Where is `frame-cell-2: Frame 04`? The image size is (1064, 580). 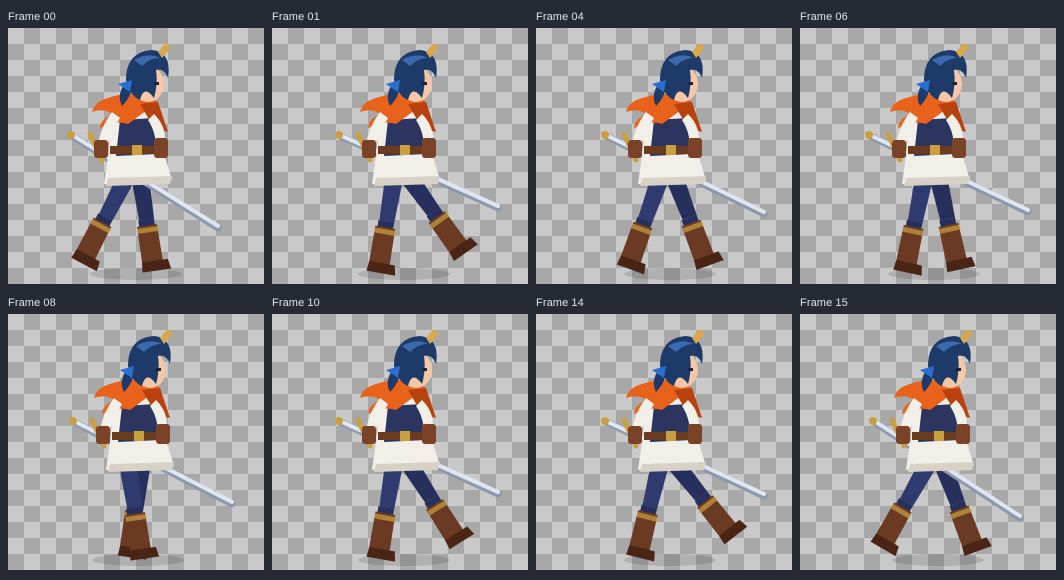
frame-cell-2: Frame 04 is located at coordinates (664, 146).